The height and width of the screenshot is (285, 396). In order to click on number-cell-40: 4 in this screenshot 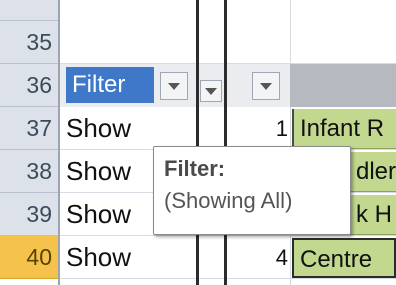, I will do `click(258, 257)`.